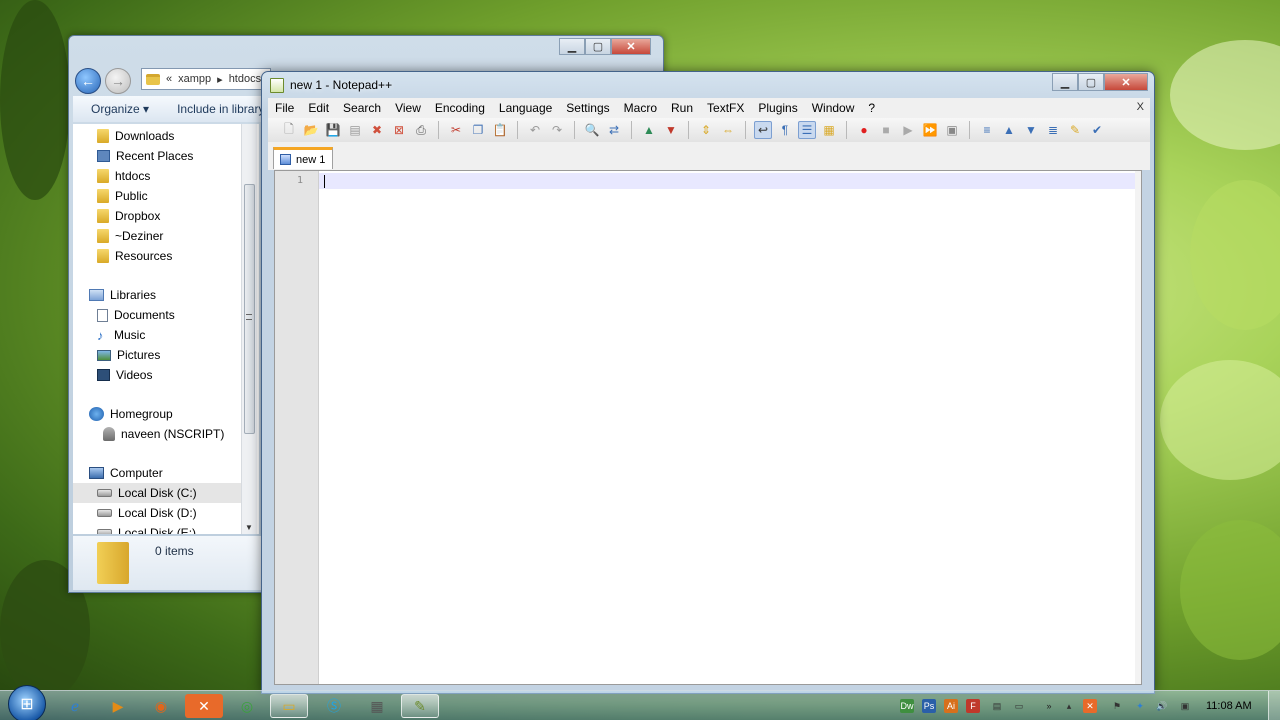 The height and width of the screenshot is (720, 1280). What do you see at coordinates (173, 414) in the screenshot?
I see `tree-item-homegroup: Homegroup` at bounding box center [173, 414].